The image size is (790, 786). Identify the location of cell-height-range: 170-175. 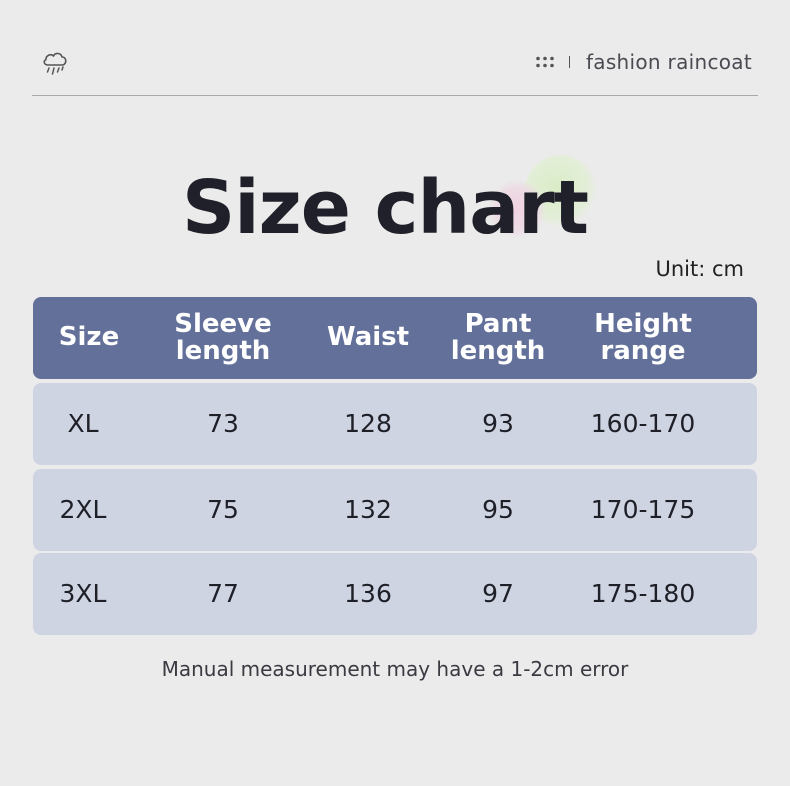
(643, 509).